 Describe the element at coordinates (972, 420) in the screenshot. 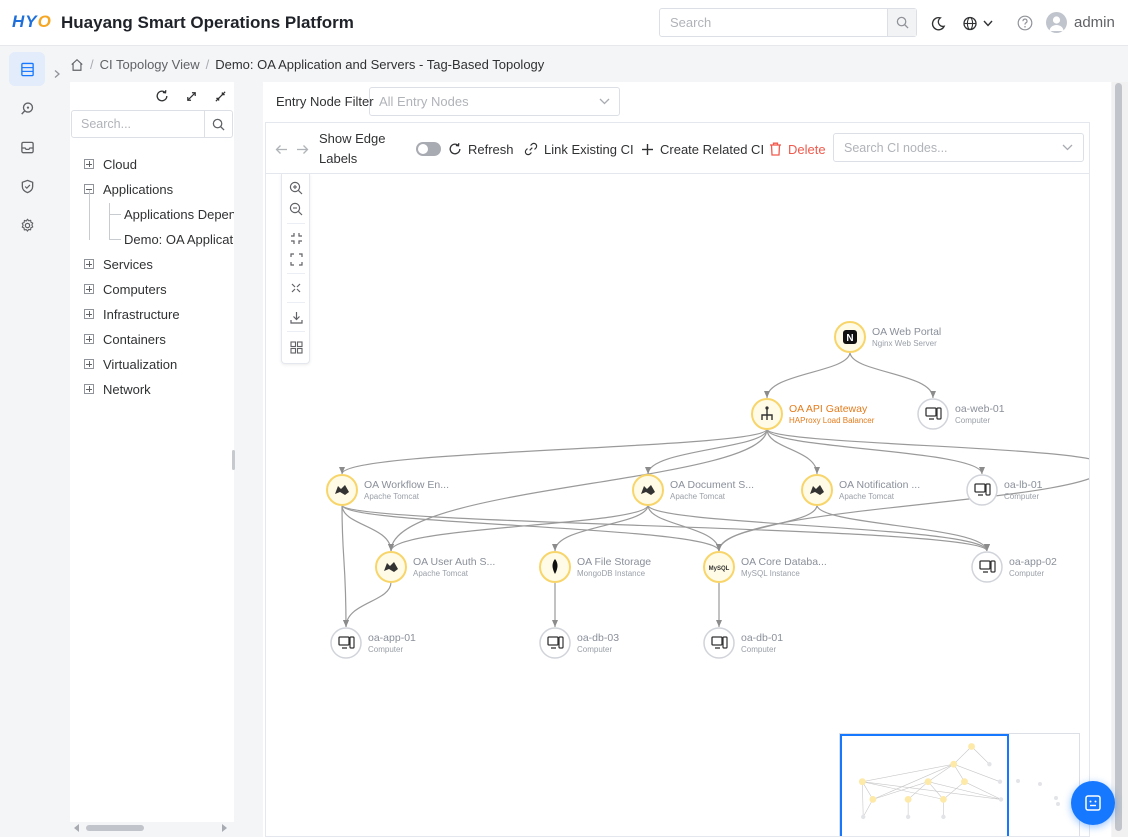

I see `node-type: Computer` at that location.